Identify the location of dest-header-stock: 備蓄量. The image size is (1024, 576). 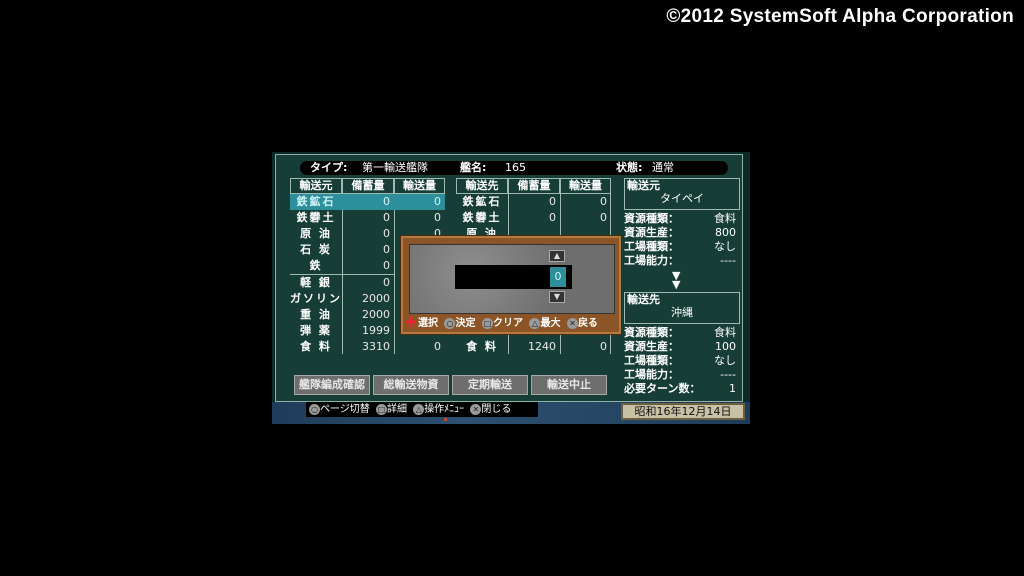
(534, 186).